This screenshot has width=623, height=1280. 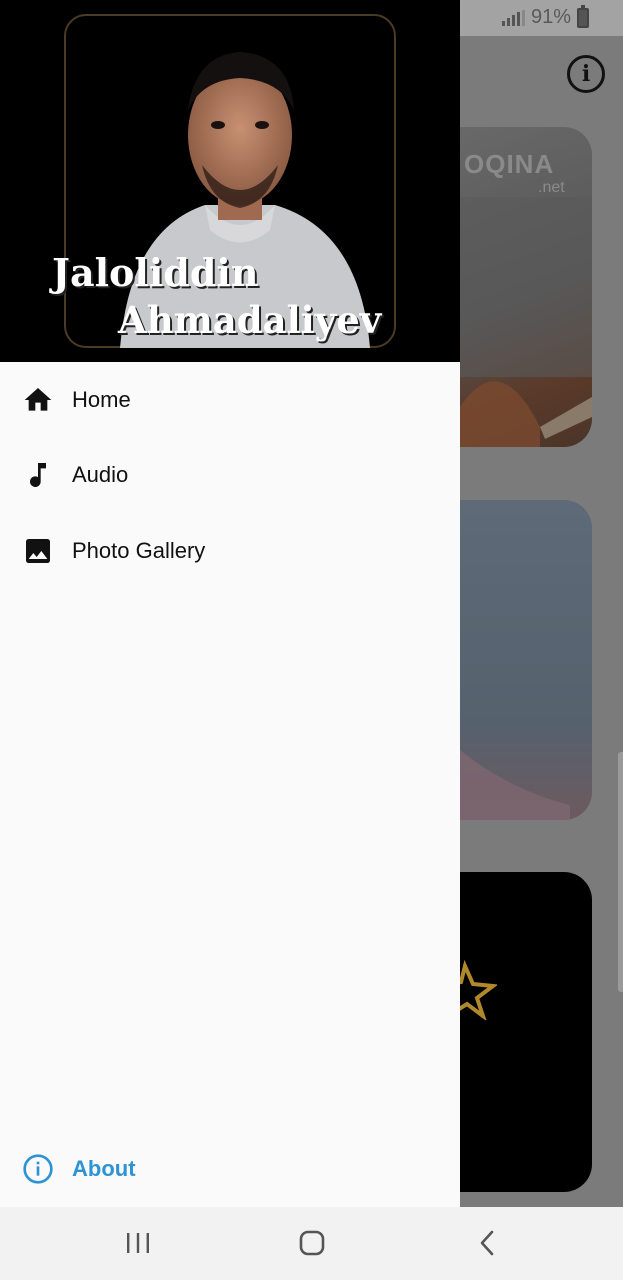 I want to click on menu-item-label: Photo Gallery, so click(x=139, y=550).